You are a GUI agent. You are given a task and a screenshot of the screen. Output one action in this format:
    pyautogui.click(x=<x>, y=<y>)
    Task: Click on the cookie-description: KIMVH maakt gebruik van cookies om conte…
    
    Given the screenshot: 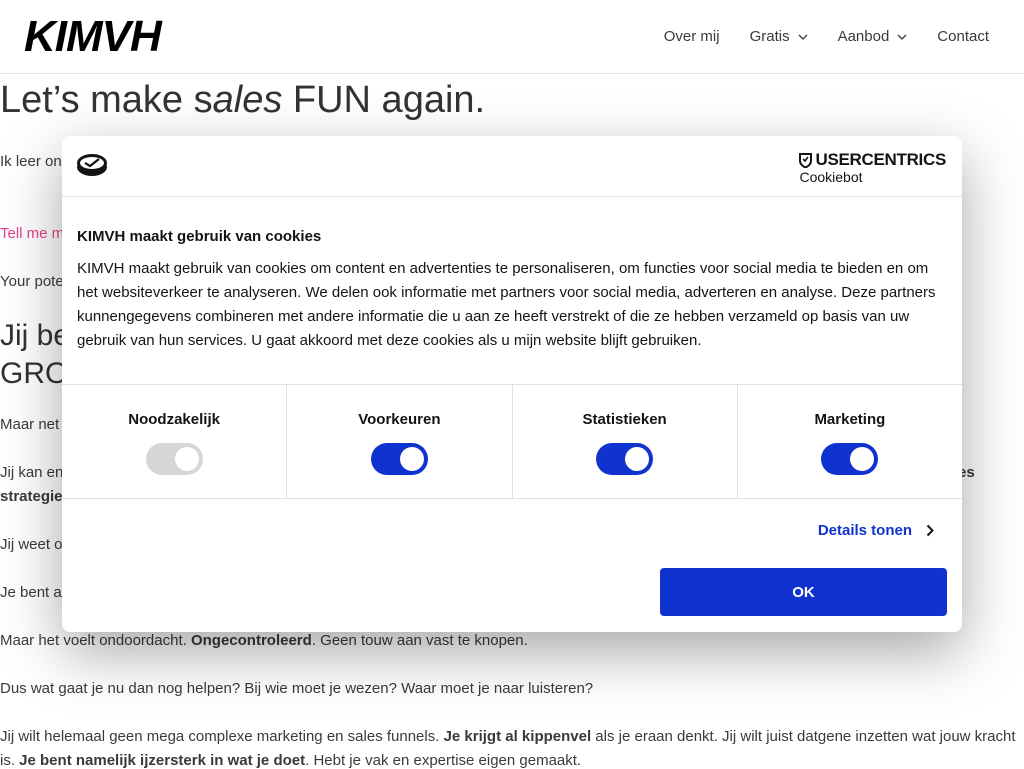 What is the action you would take?
    pyautogui.click(x=506, y=304)
    